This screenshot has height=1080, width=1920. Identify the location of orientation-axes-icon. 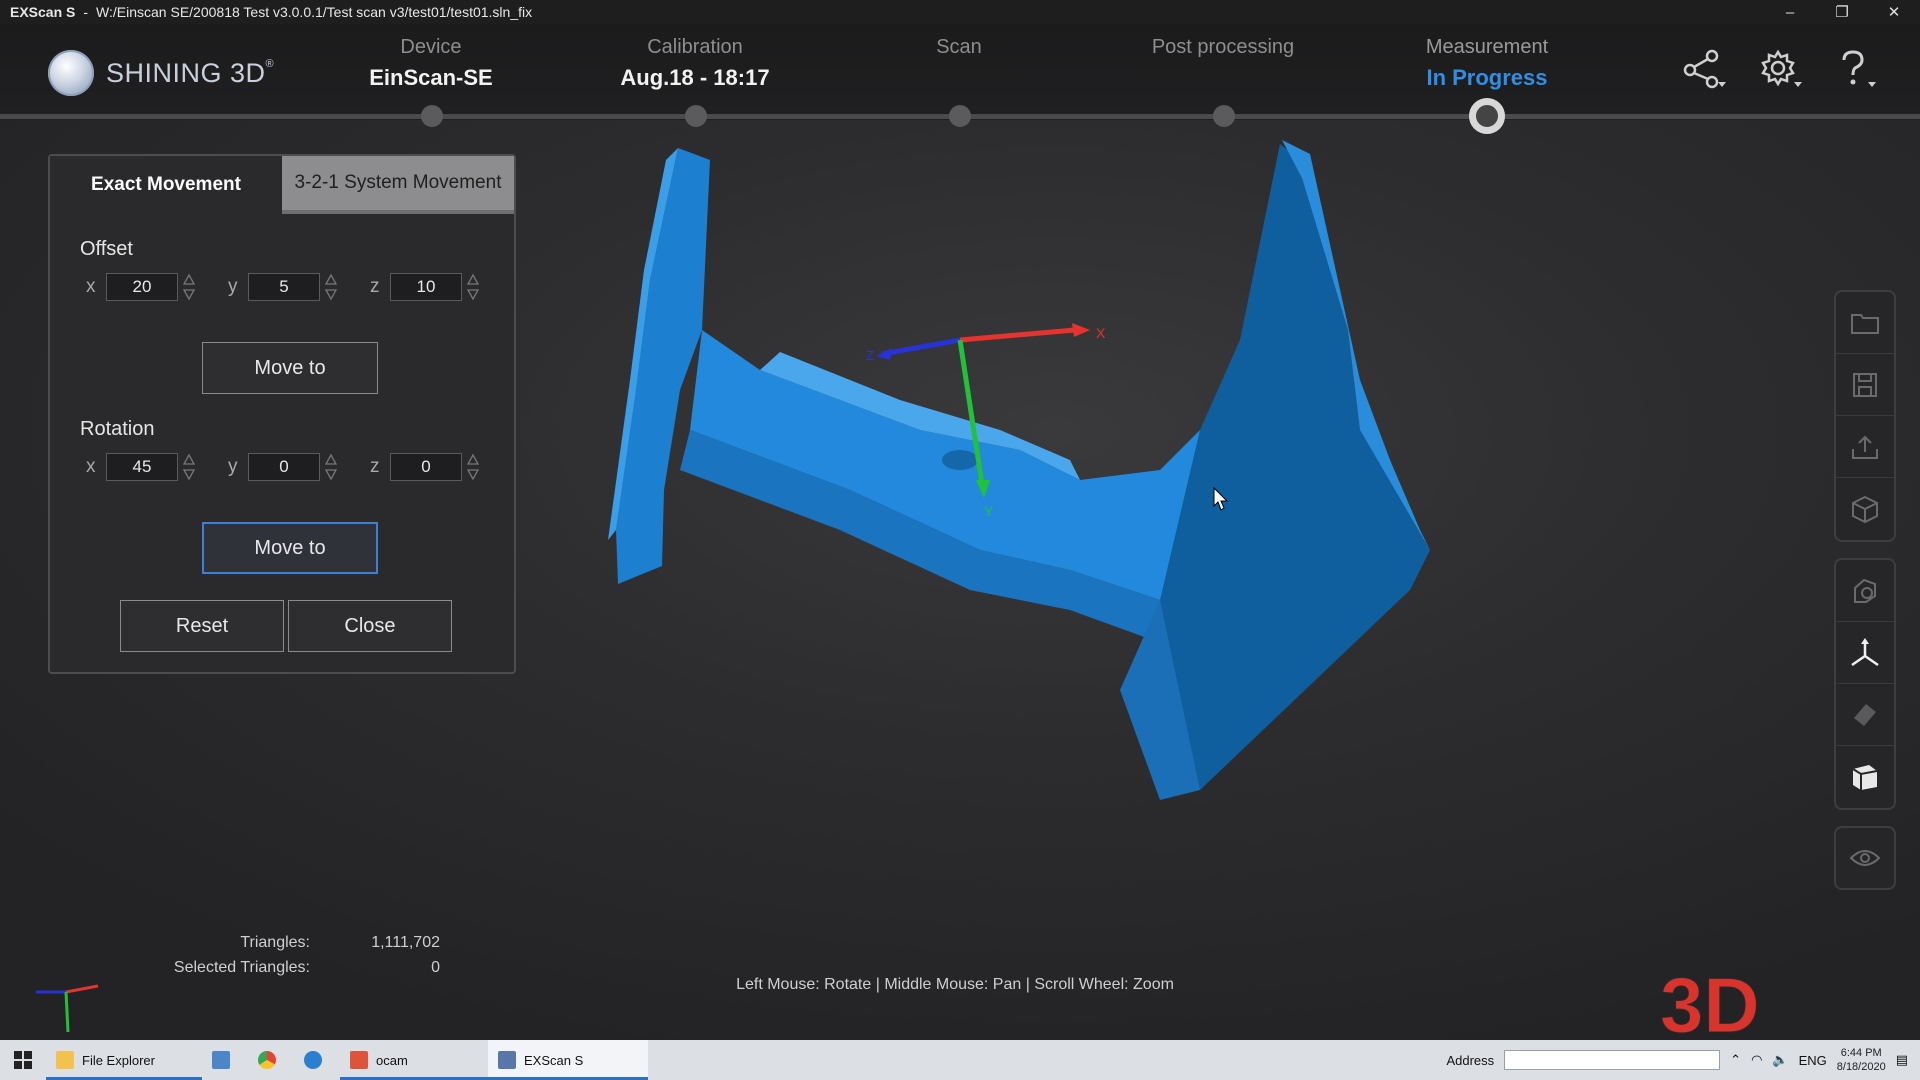
(68, 1010).